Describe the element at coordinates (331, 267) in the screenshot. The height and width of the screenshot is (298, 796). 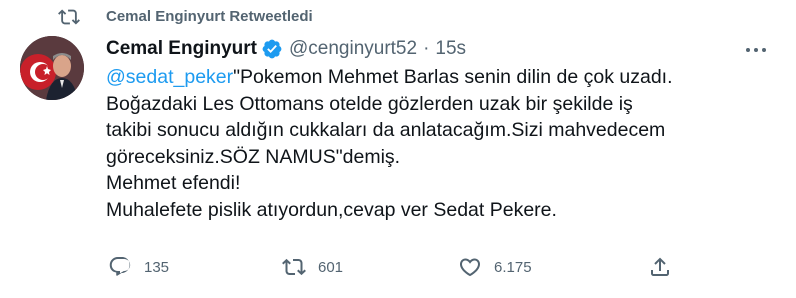
I see `retweet-count: 601` at that location.